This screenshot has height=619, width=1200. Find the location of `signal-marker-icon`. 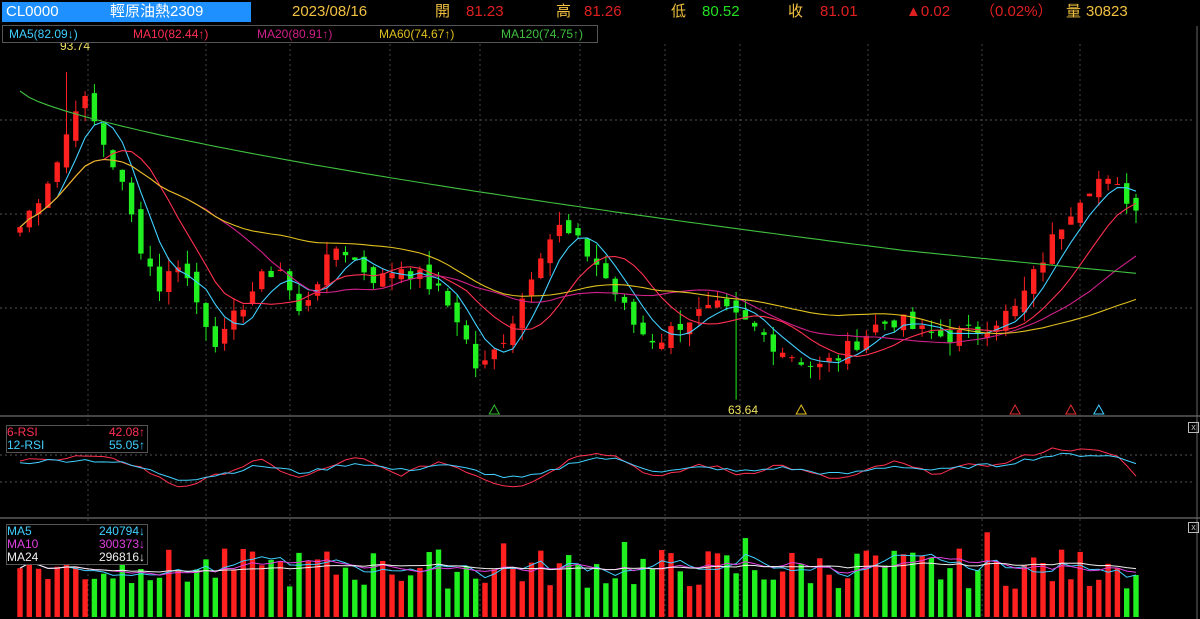

signal-marker-icon is located at coordinates (801, 409).